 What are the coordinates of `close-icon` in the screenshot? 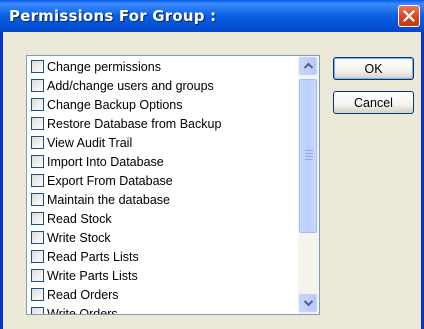 It's located at (409, 16).